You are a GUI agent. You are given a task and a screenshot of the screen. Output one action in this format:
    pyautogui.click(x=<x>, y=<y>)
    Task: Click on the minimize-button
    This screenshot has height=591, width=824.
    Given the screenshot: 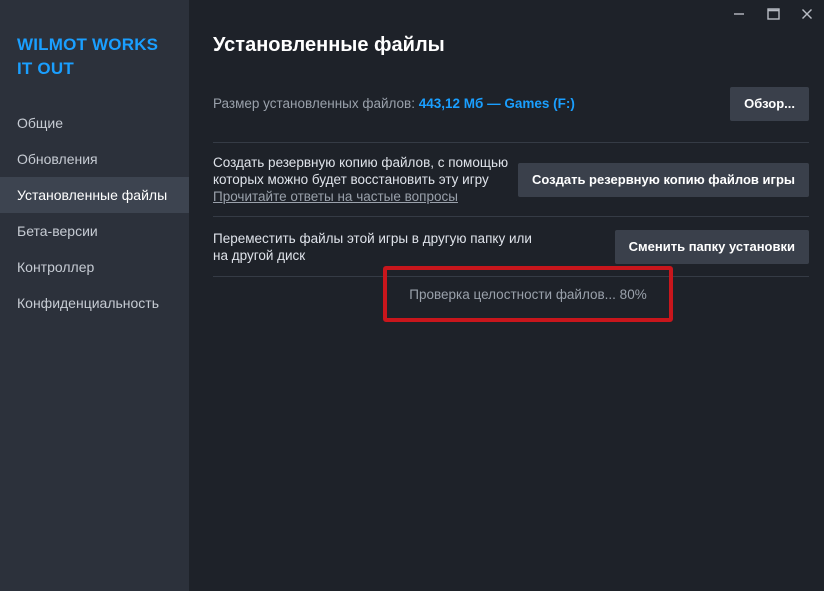 What is the action you would take?
    pyautogui.click(x=739, y=14)
    